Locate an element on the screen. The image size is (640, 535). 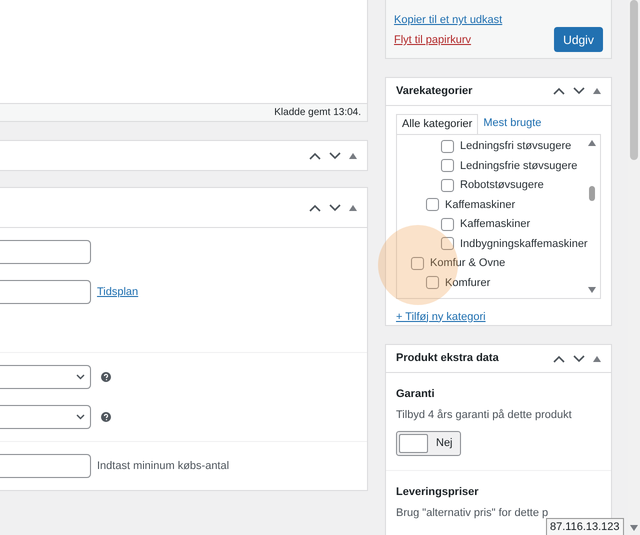
tab: Mest brugte is located at coordinates (512, 124).